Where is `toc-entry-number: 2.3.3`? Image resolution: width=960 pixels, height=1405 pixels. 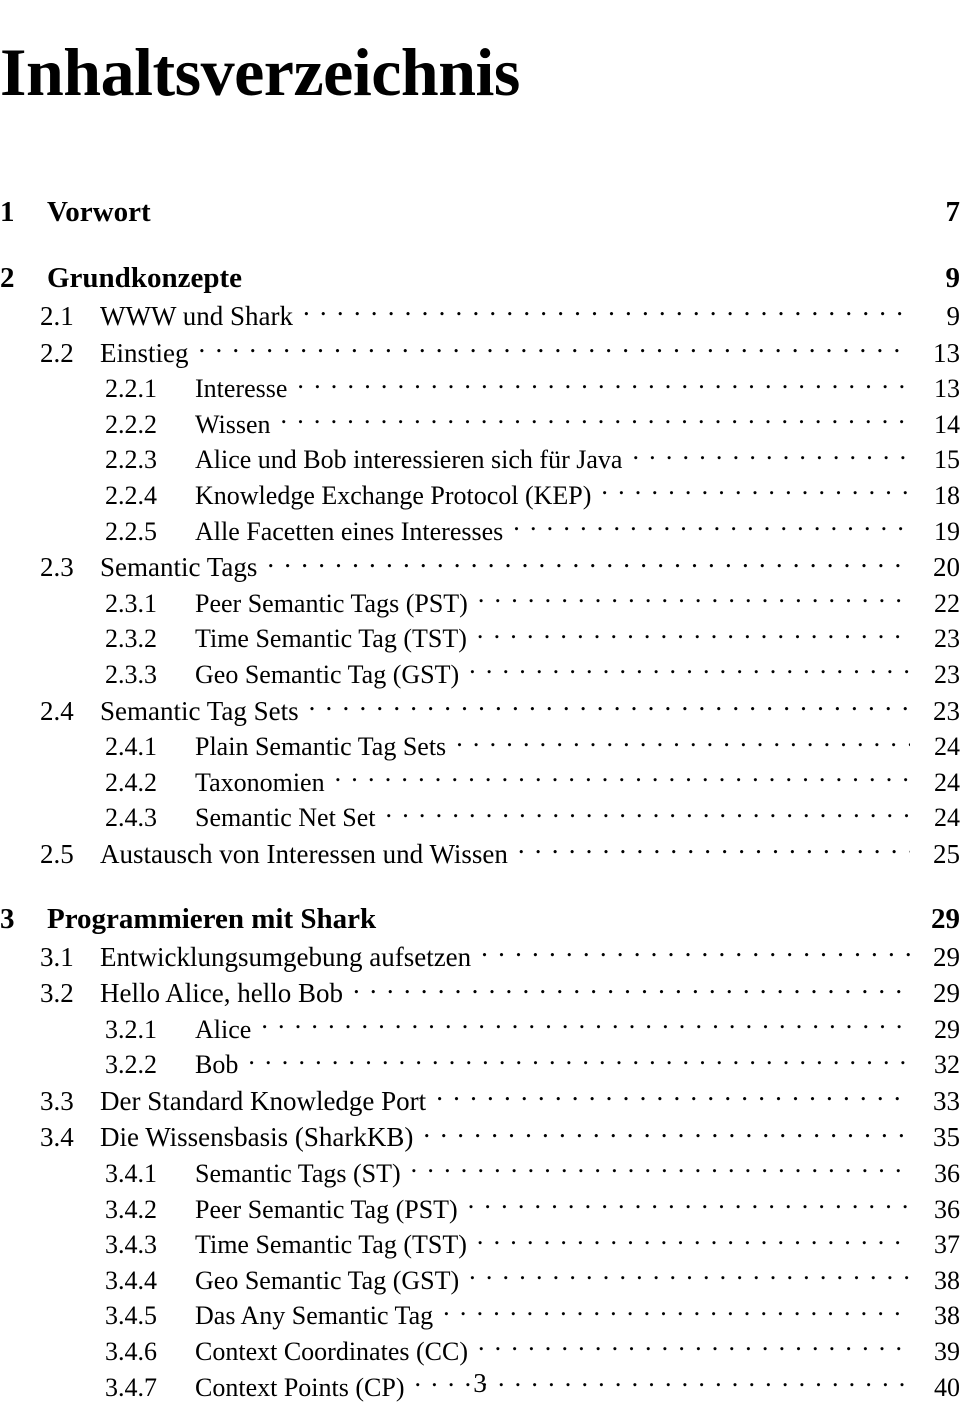
toc-entry-number: 2.3.3 is located at coordinates (131, 674).